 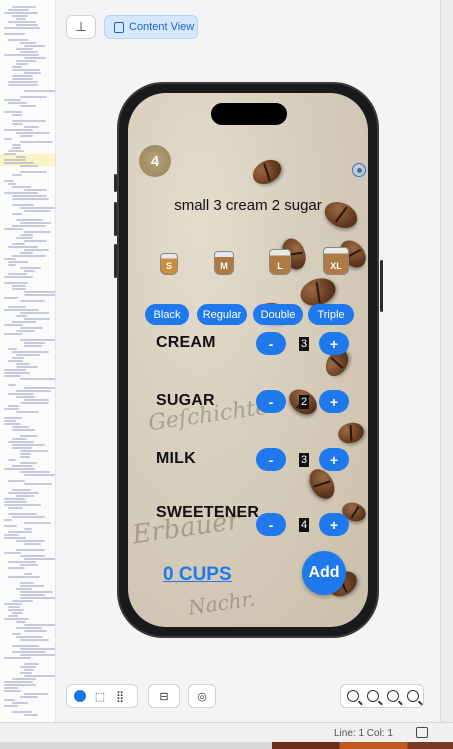 I want to click on device-button: ◎, so click(x=202, y=696).